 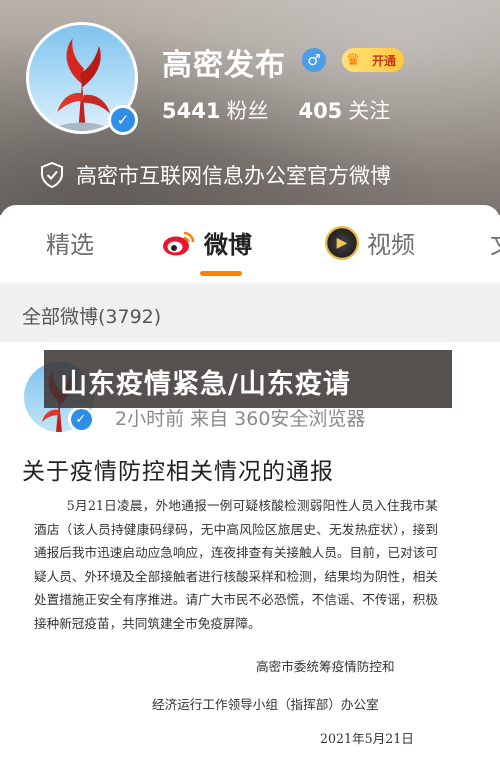 I want to click on following-count: 405, so click(x=320, y=111).